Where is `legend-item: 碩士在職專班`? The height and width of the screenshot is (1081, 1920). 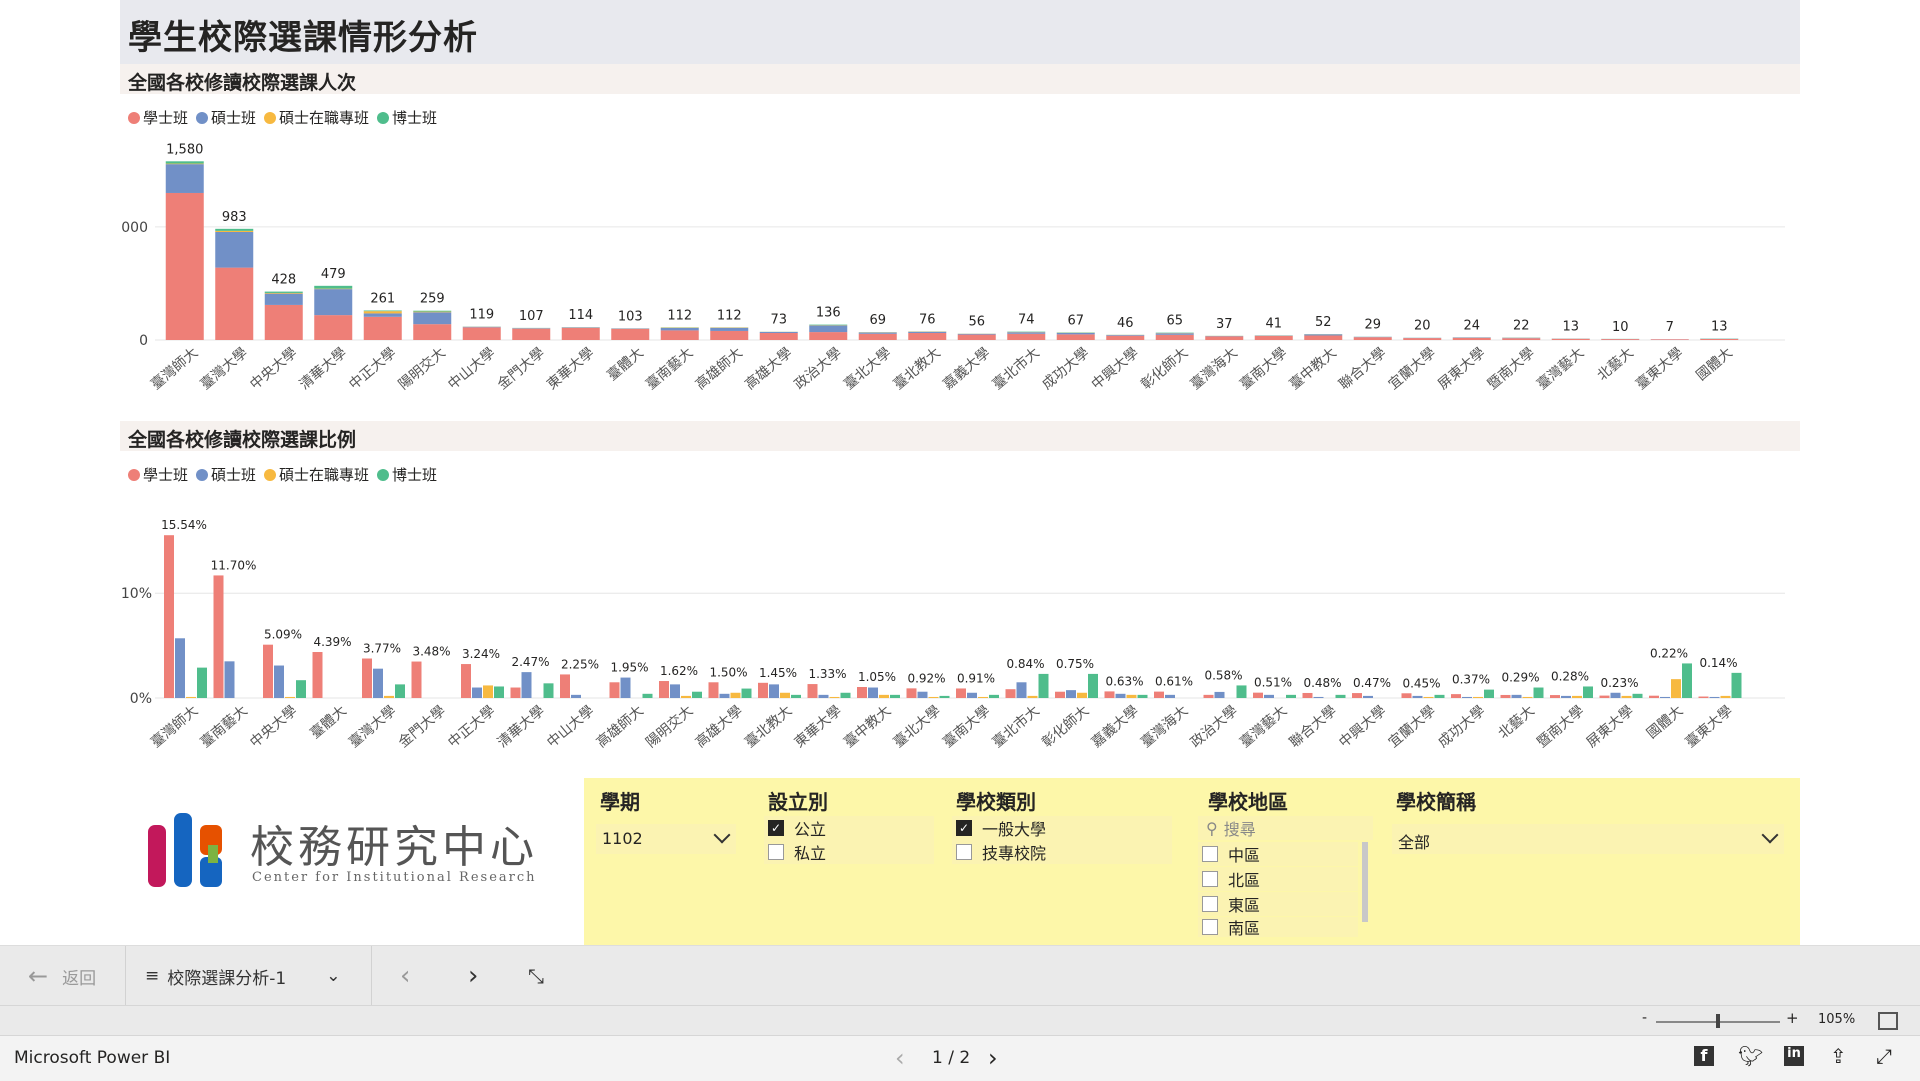 legend-item: 碩士在職專班 is located at coordinates (316, 474).